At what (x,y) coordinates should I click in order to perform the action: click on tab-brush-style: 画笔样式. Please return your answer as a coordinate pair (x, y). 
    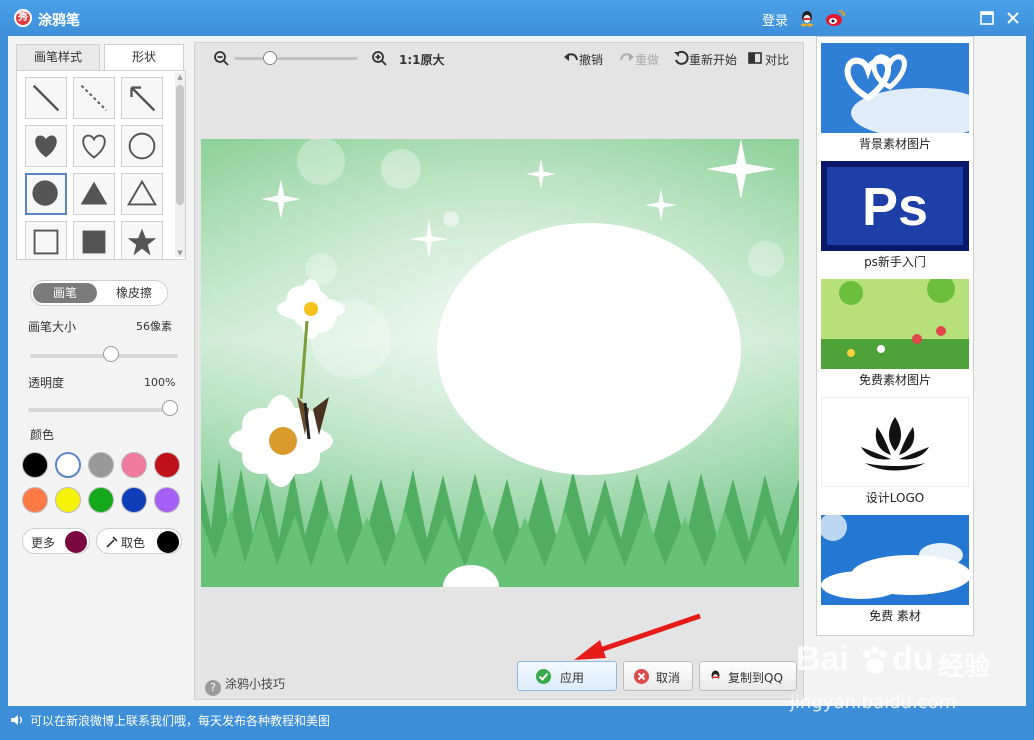
    Looking at the image, I should click on (58, 57).